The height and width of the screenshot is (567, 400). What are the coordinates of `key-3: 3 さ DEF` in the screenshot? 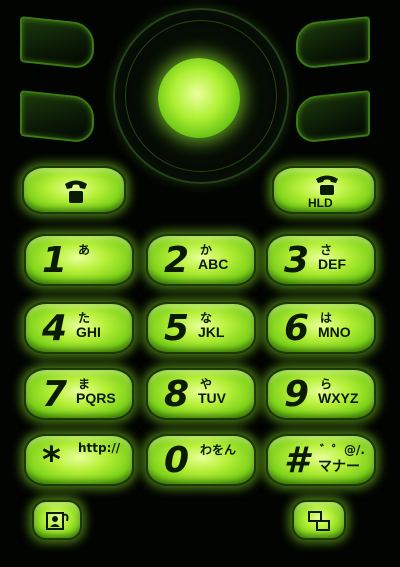 It's located at (321, 260).